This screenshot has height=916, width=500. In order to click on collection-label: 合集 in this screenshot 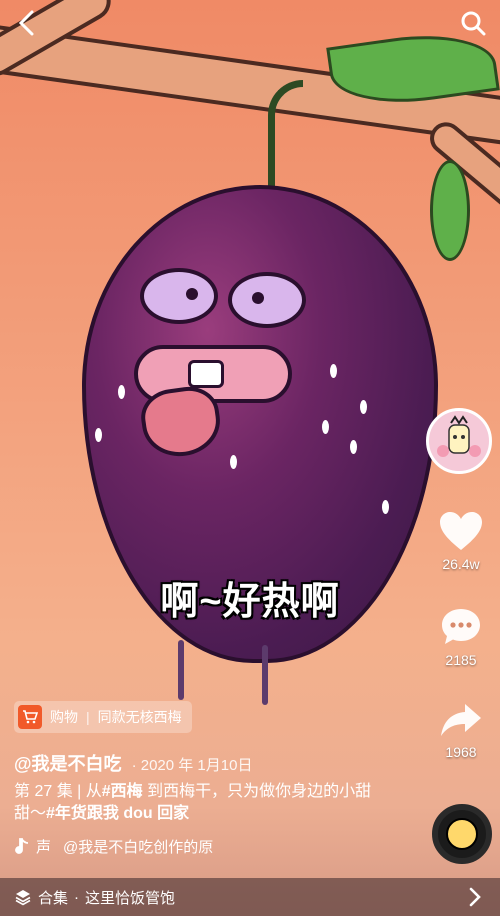, I will do `click(53, 898)`.